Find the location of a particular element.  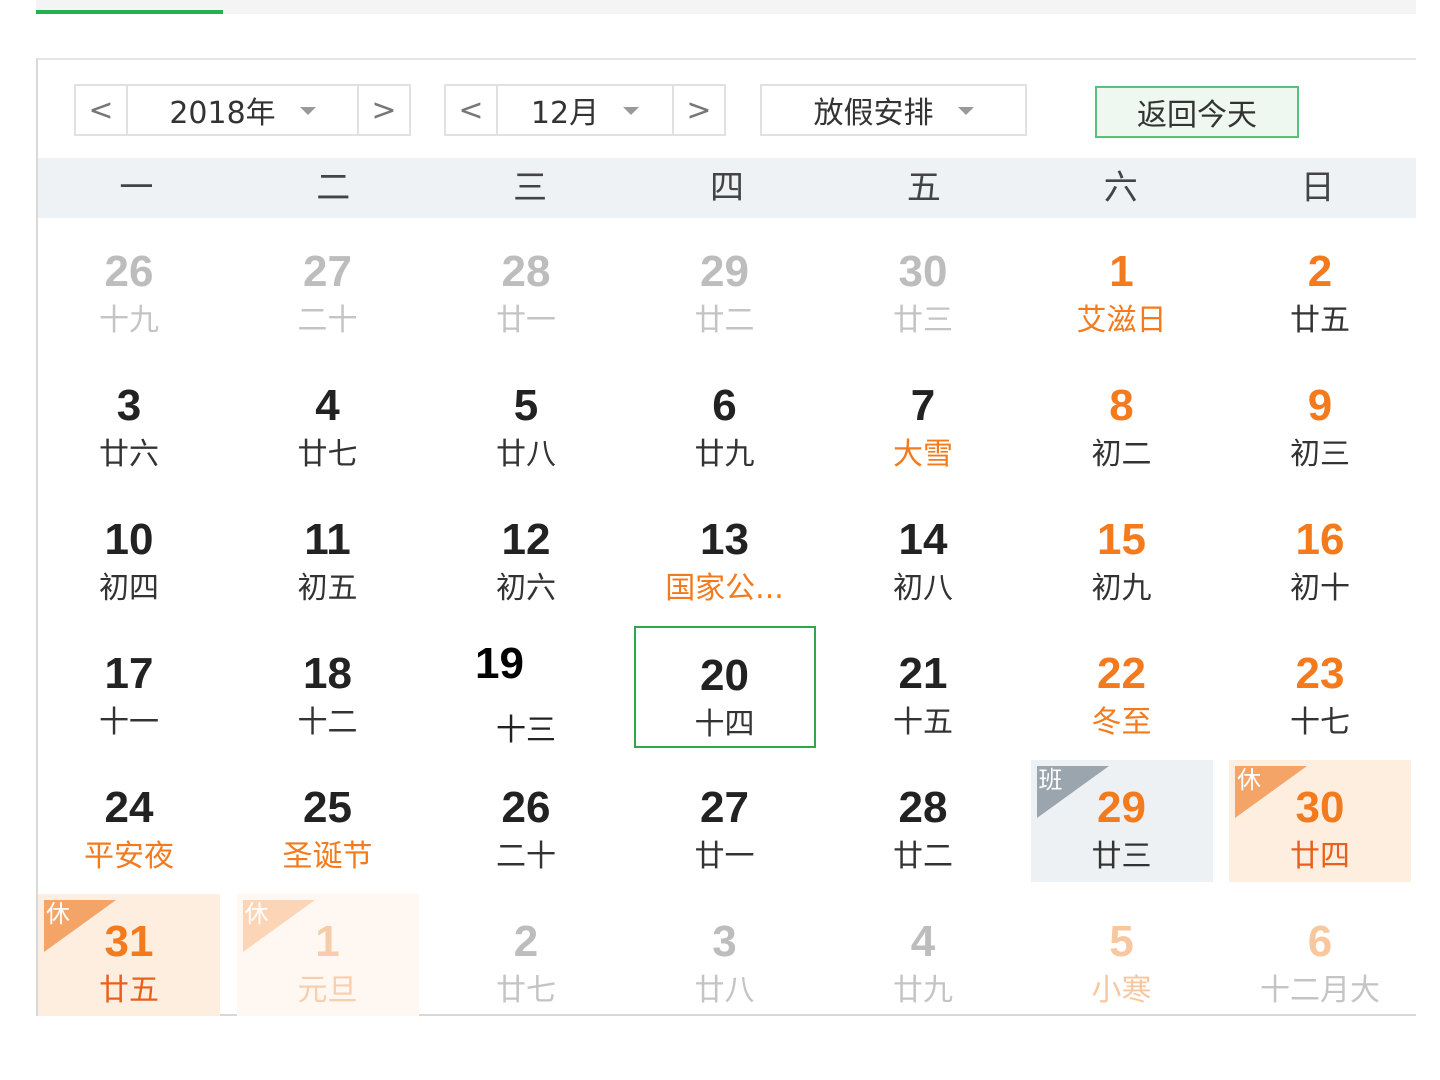

lunar-date: 十五 is located at coordinates (923, 722).